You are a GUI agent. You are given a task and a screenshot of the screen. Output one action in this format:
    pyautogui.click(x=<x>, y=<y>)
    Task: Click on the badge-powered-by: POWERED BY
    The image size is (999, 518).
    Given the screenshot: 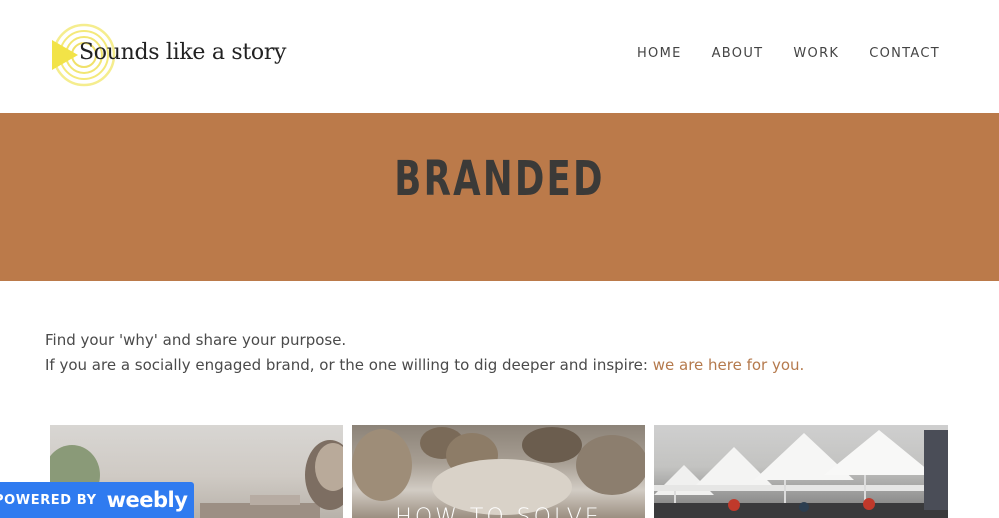 What is the action you would take?
    pyautogui.click(x=48, y=500)
    